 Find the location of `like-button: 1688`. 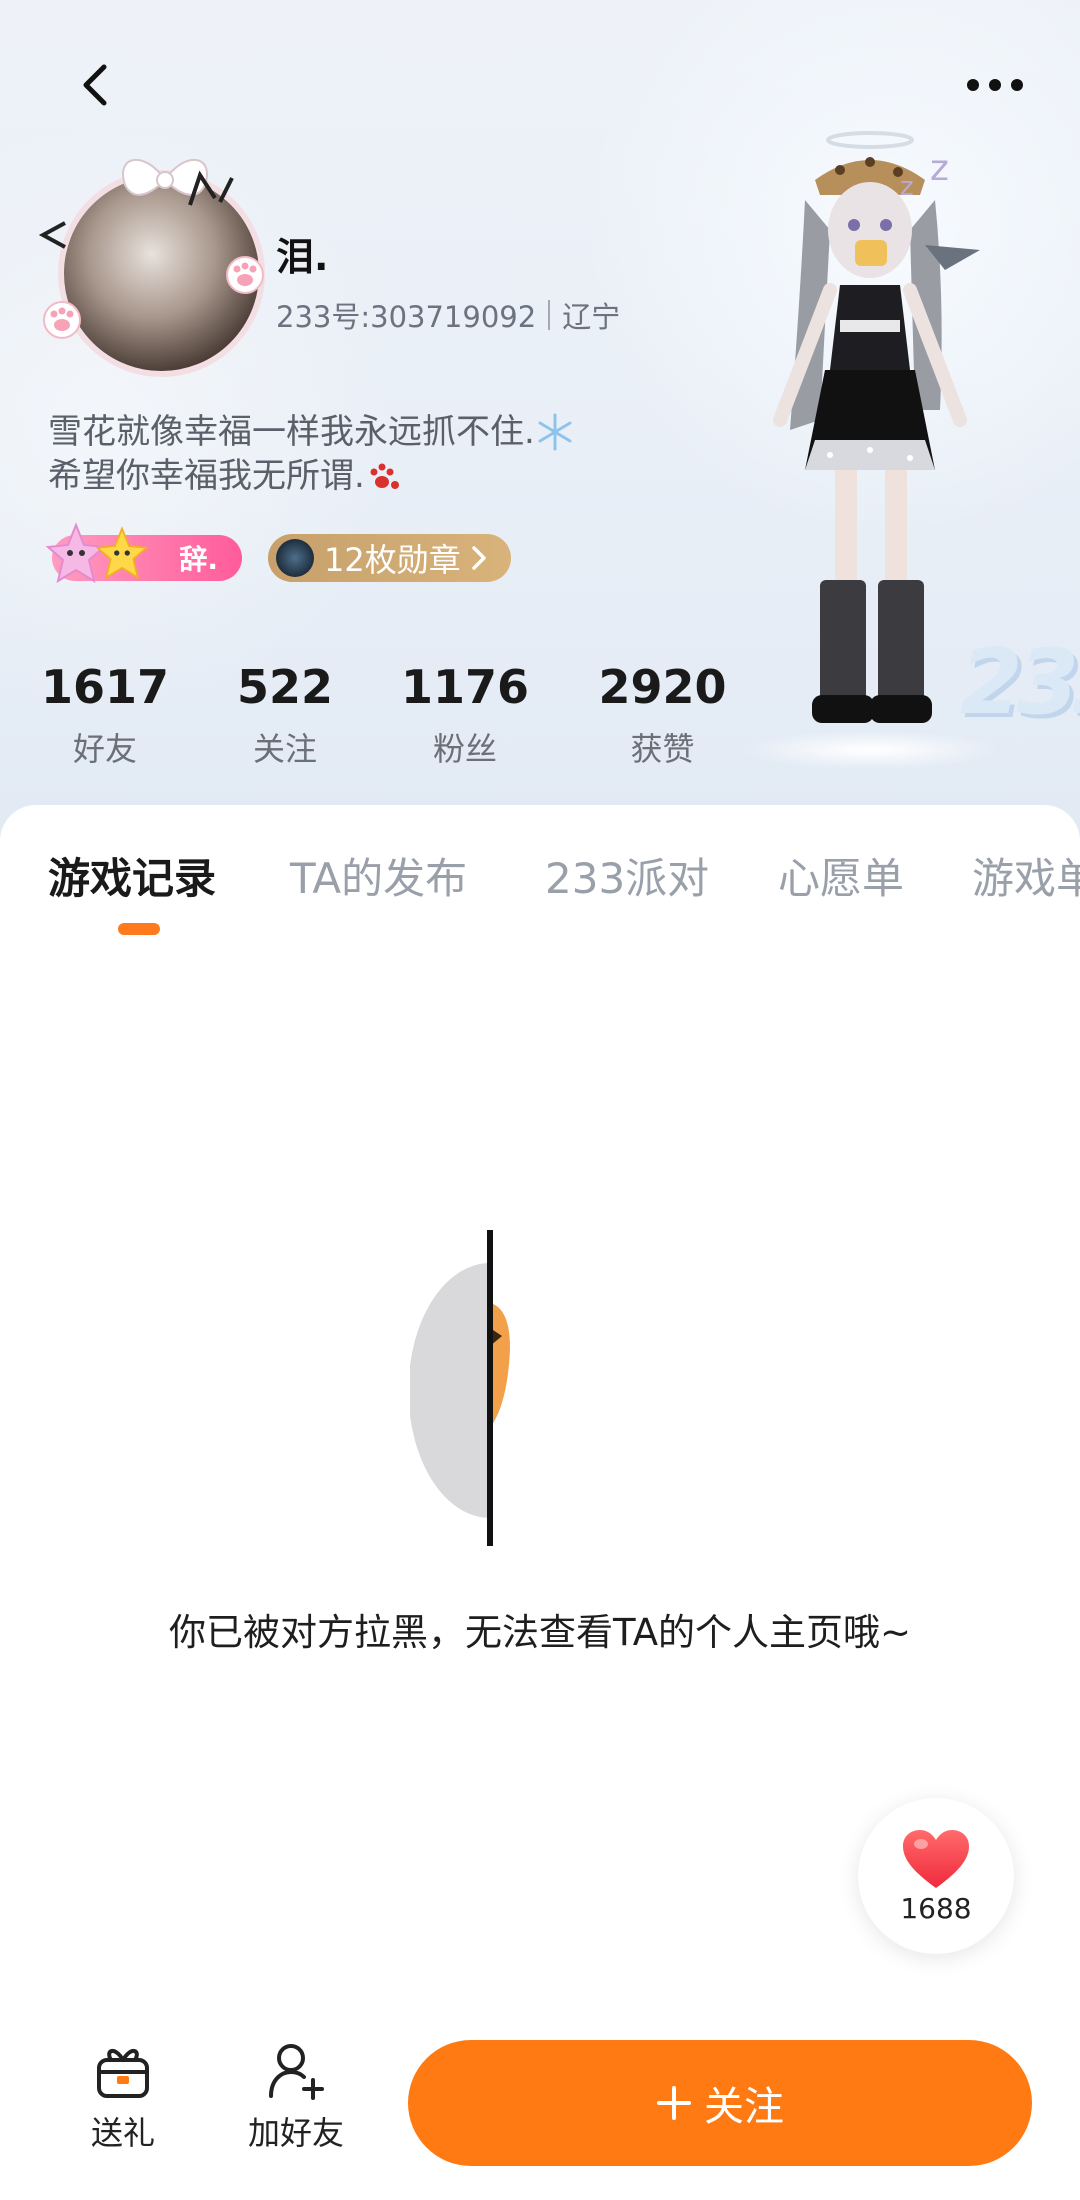

like-button: 1688 is located at coordinates (936, 1876).